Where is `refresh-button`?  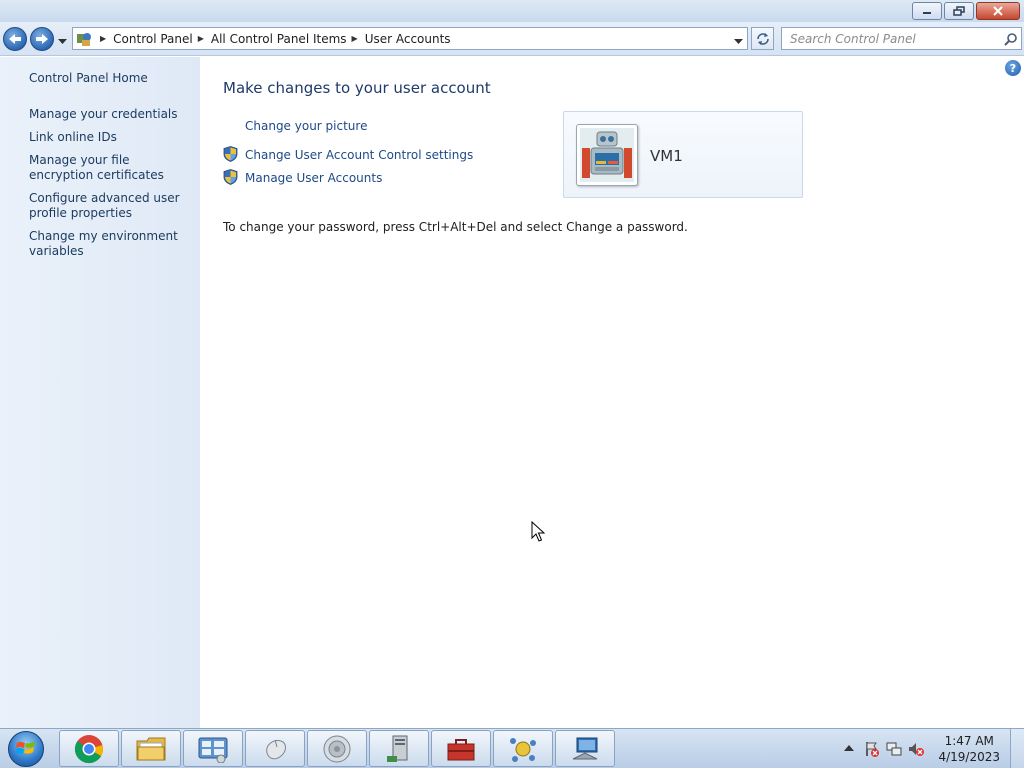
refresh-button is located at coordinates (762, 38).